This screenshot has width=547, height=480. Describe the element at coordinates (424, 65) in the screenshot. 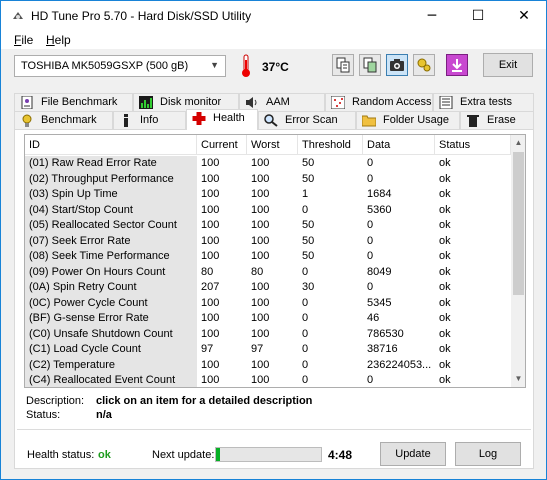

I see `options-button` at that location.